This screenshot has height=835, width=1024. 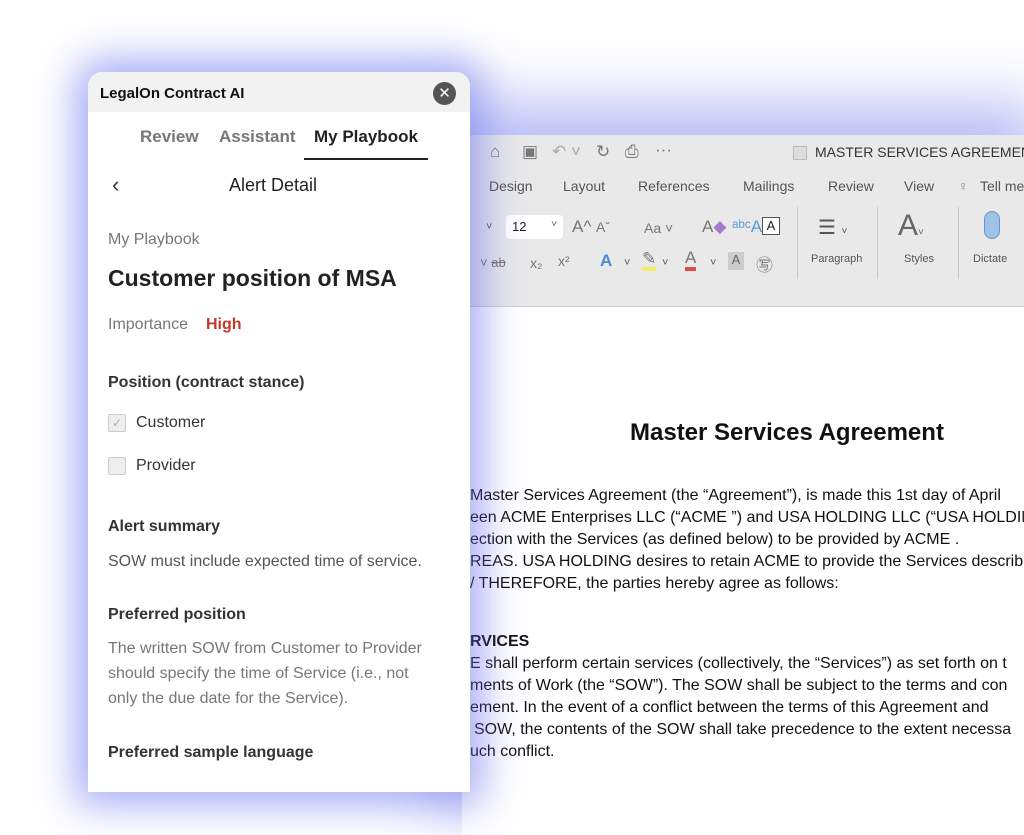 I want to click on tell-me-search: Tell me, so click(x=1002, y=186).